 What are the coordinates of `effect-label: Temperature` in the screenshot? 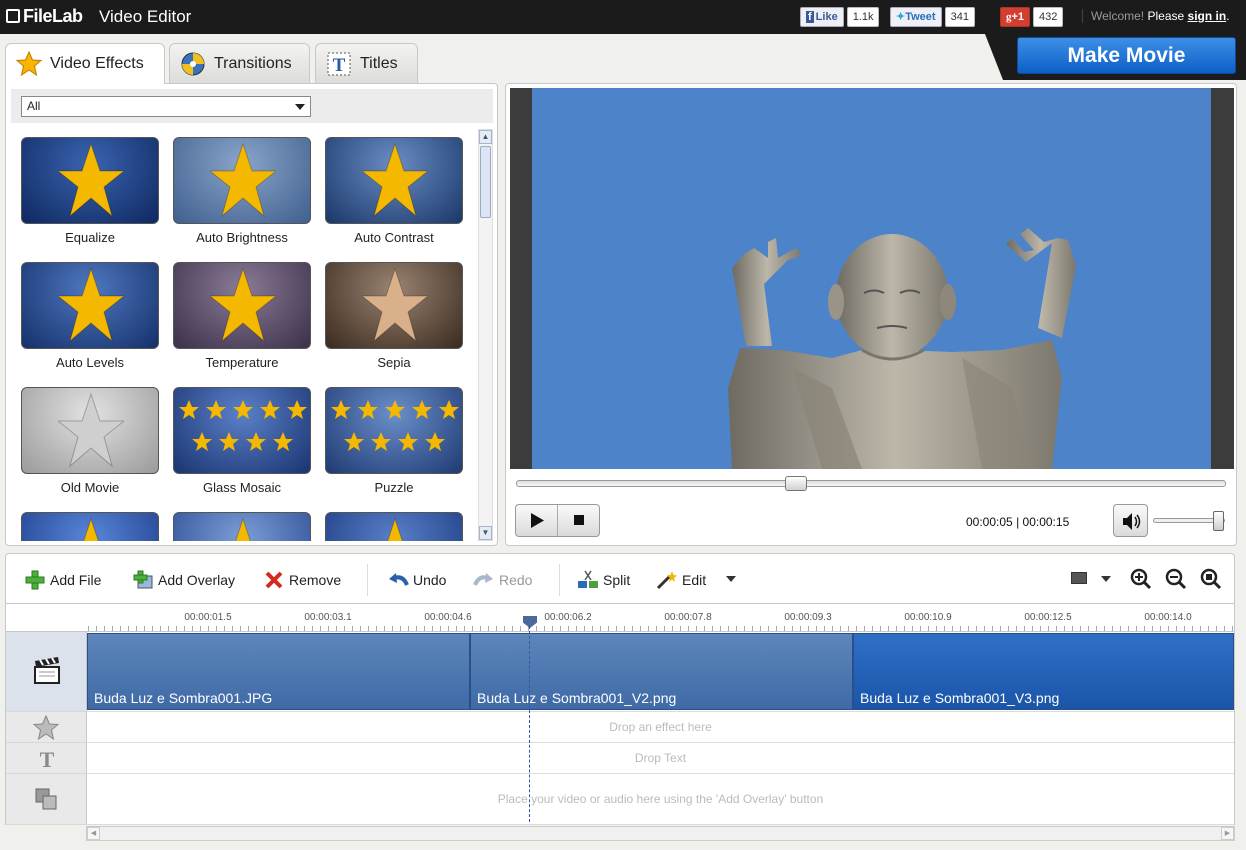 It's located at (242, 362).